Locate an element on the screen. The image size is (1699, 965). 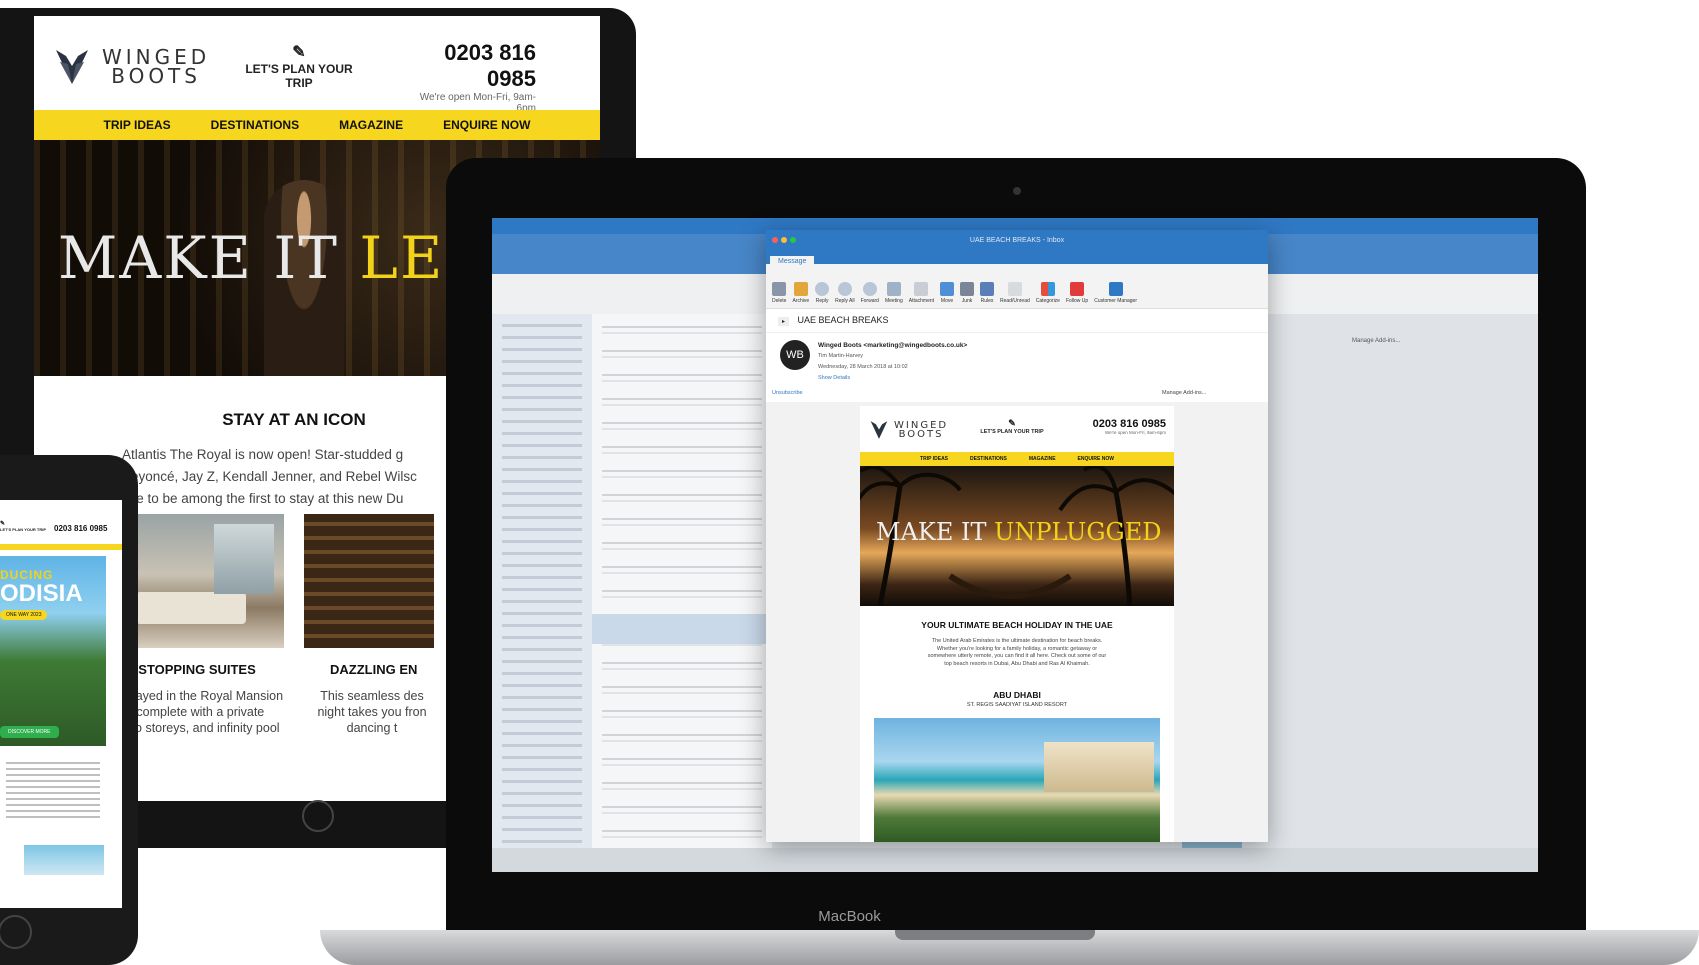
envelope-icon is located at coordinates (1014, 289).